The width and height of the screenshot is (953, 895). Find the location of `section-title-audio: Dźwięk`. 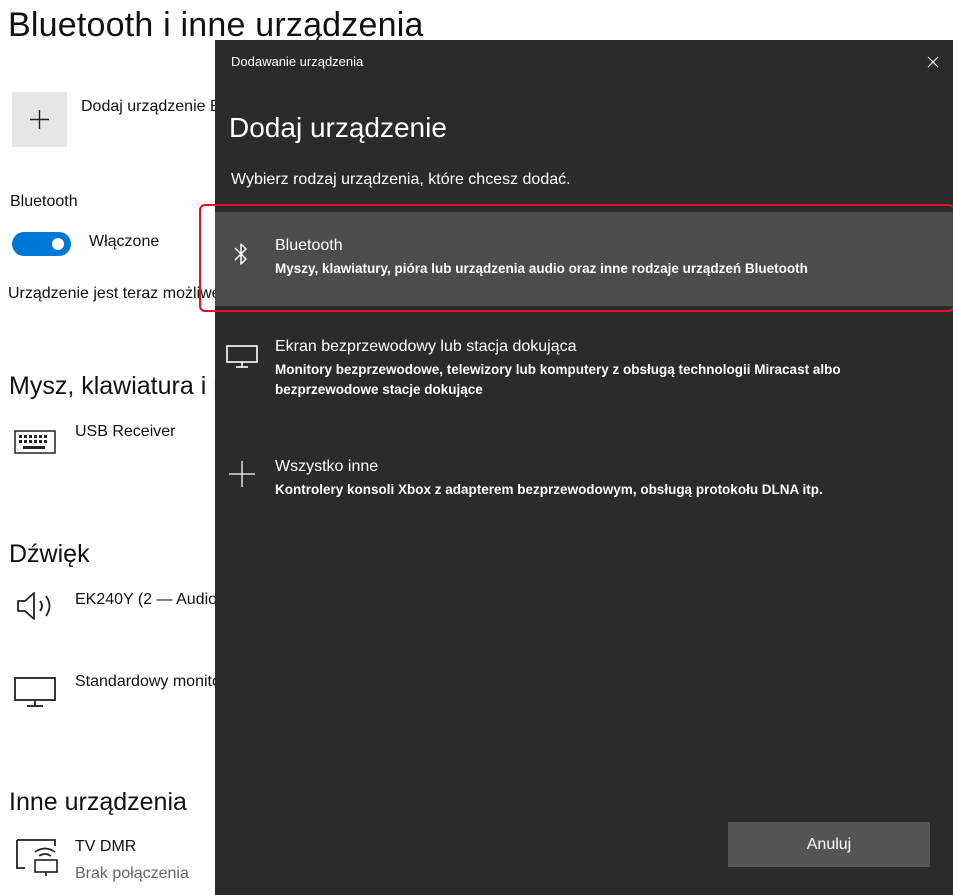

section-title-audio: Dźwięk is located at coordinates (49, 554).